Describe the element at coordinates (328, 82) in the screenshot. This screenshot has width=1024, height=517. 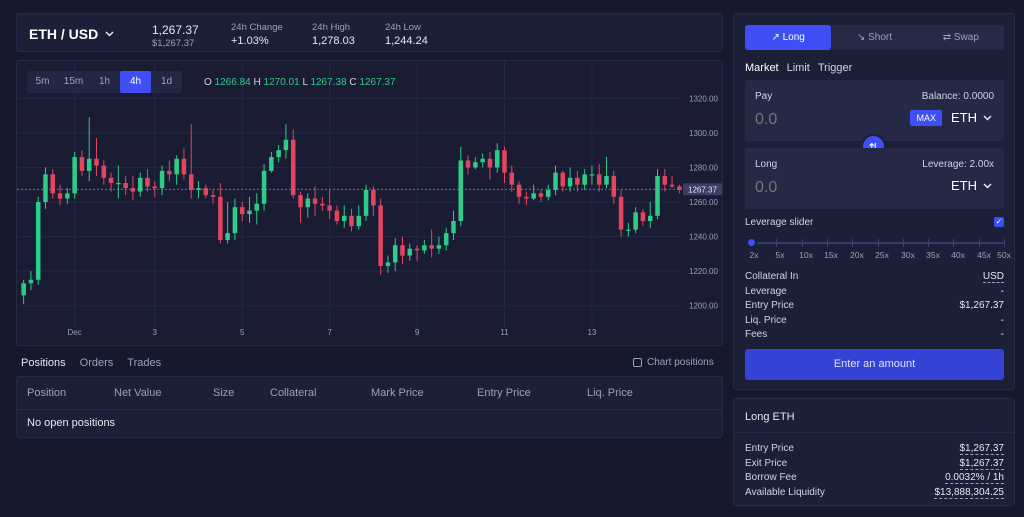
I see `ohlc-low: 1267.38` at that location.